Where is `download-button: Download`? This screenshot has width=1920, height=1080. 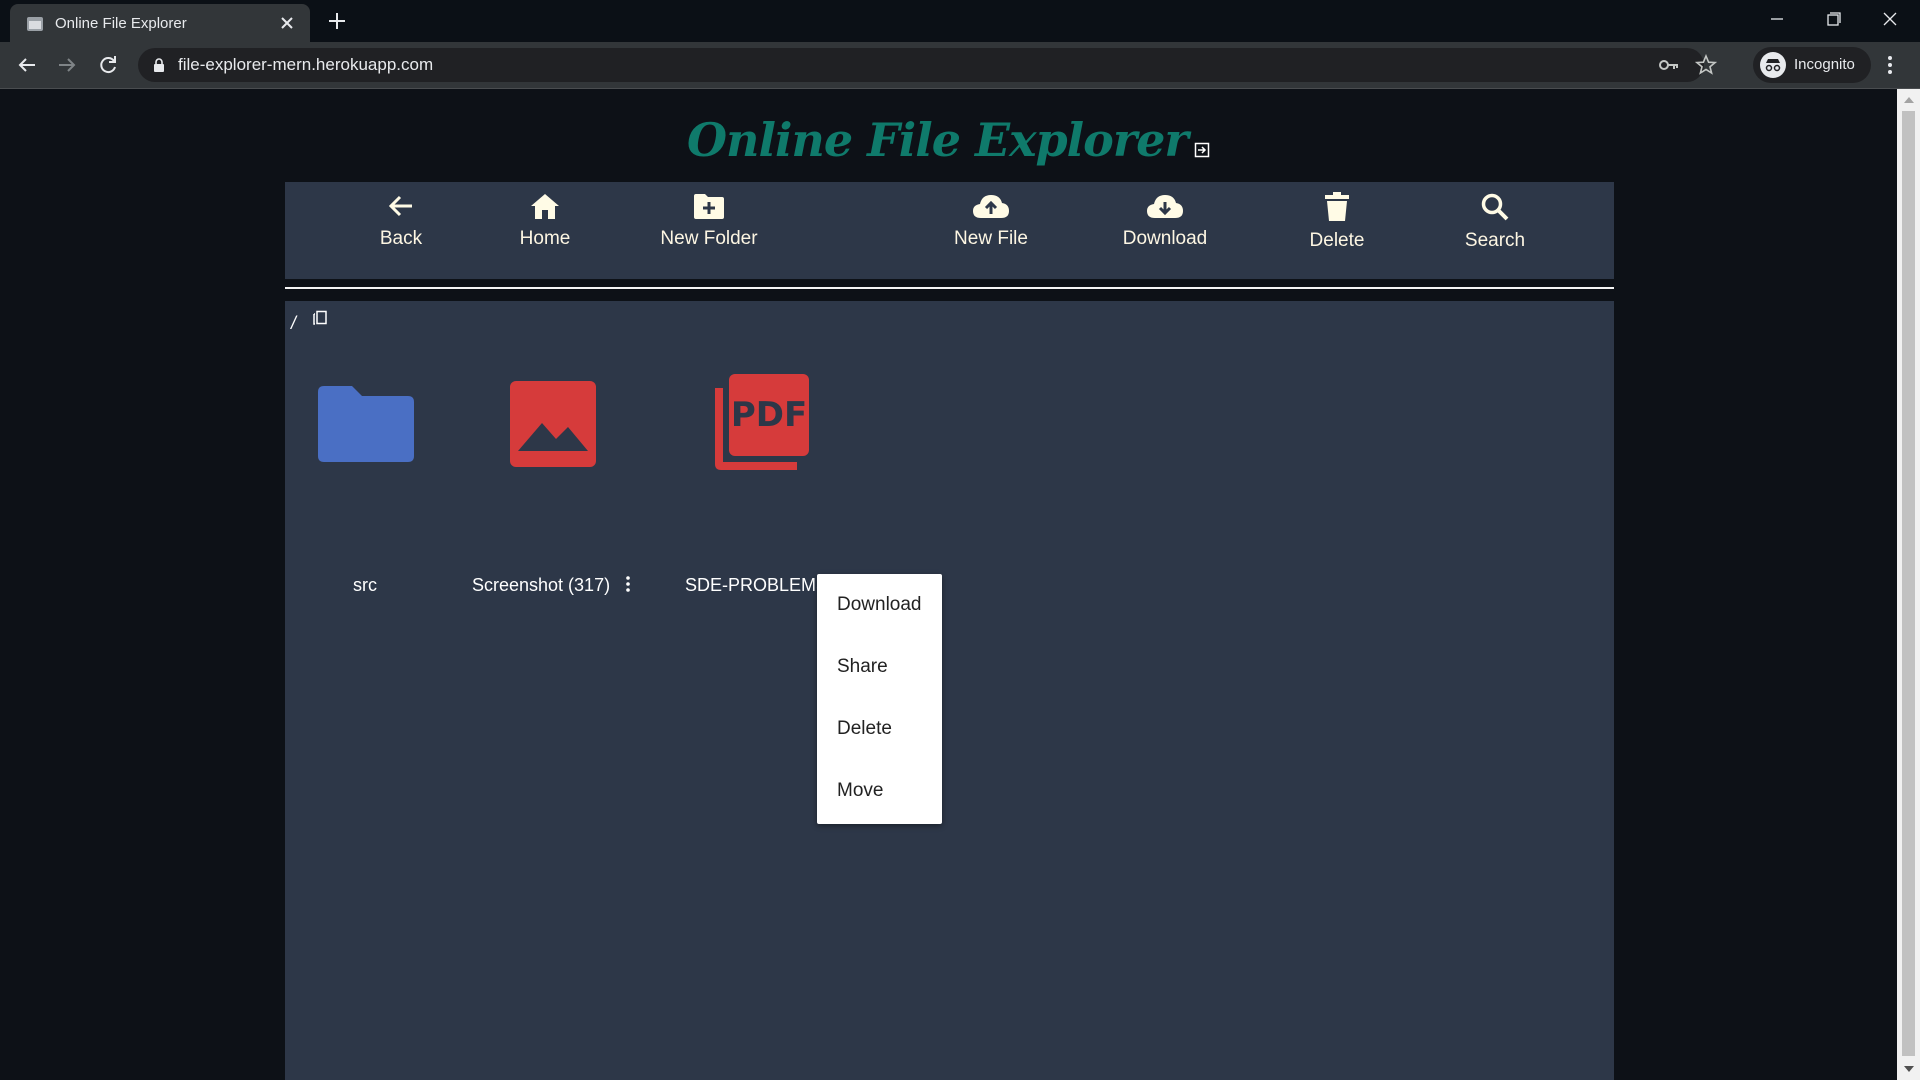 download-button: Download is located at coordinates (1165, 221).